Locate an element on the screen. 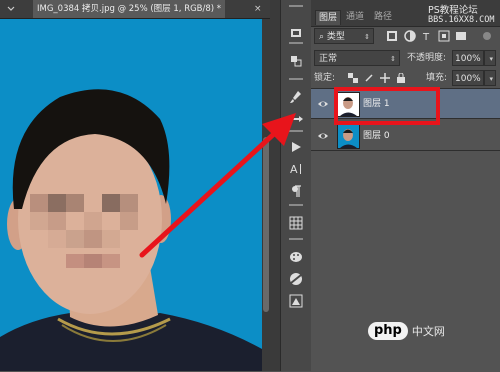 The height and width of the screenshot is (372, 500). annotation-arrow is located at coordinates (217, 185).